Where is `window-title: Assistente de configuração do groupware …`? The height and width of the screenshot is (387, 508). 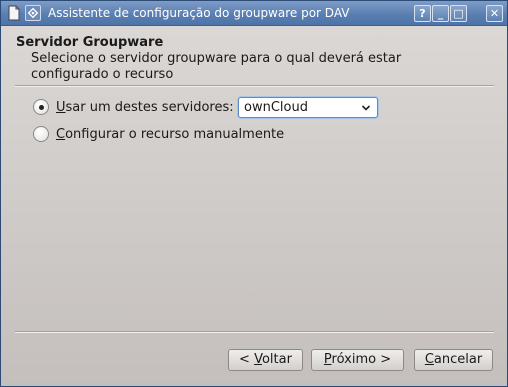
window-title: Assistente de configuração do groupware … is located at coordinates (199, 13).